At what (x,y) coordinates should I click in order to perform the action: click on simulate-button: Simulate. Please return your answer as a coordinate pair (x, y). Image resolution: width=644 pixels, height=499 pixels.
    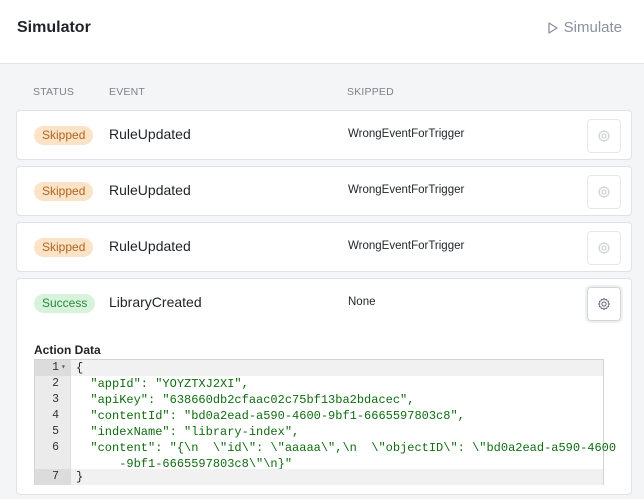
    Looking at the image, I should click on (584, 27).